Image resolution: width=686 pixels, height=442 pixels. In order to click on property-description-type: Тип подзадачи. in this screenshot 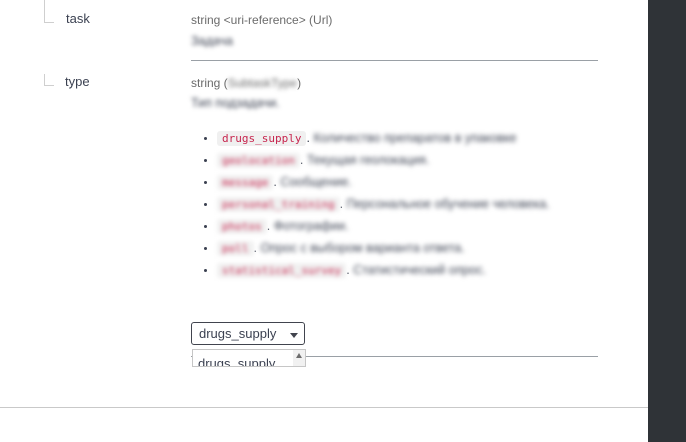, I will do `click(235, 103)`.